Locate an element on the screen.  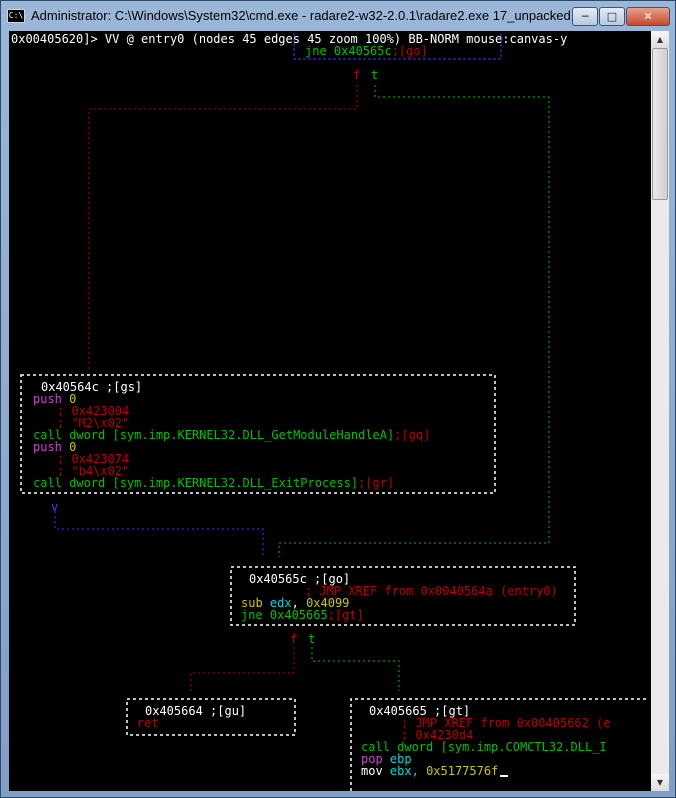
gs-uncond-label: v is located at coordinates (55, 507).